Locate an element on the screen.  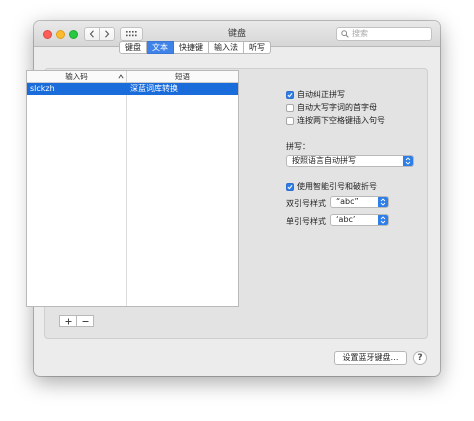
auto-capitalize-label: 自动大写字词的首字母 is located at coordinates (337, 107).